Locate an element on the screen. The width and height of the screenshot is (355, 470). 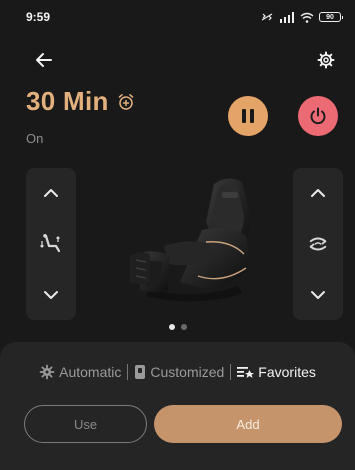
back-button is located at coordinates (44, 60).